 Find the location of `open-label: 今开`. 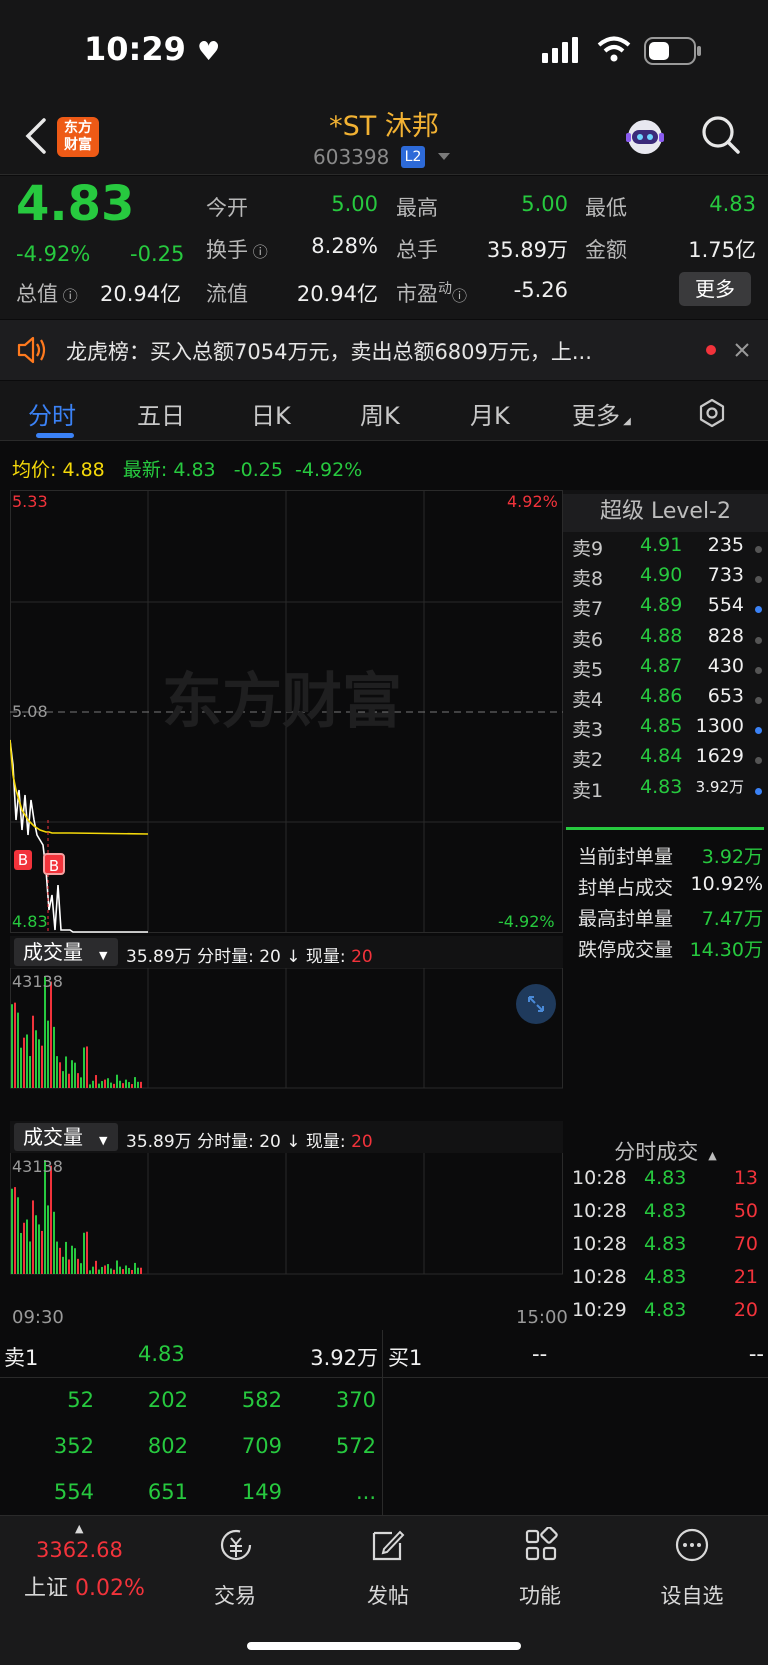

open-label: 今开 is located at coordinates (227, 208).